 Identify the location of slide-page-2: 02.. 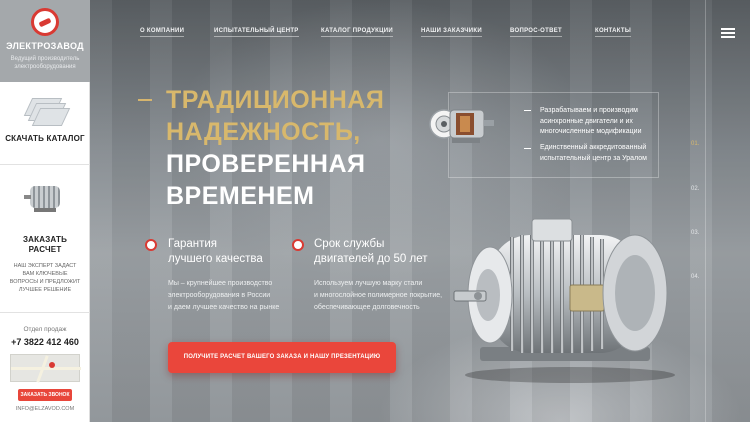
(695, 189).